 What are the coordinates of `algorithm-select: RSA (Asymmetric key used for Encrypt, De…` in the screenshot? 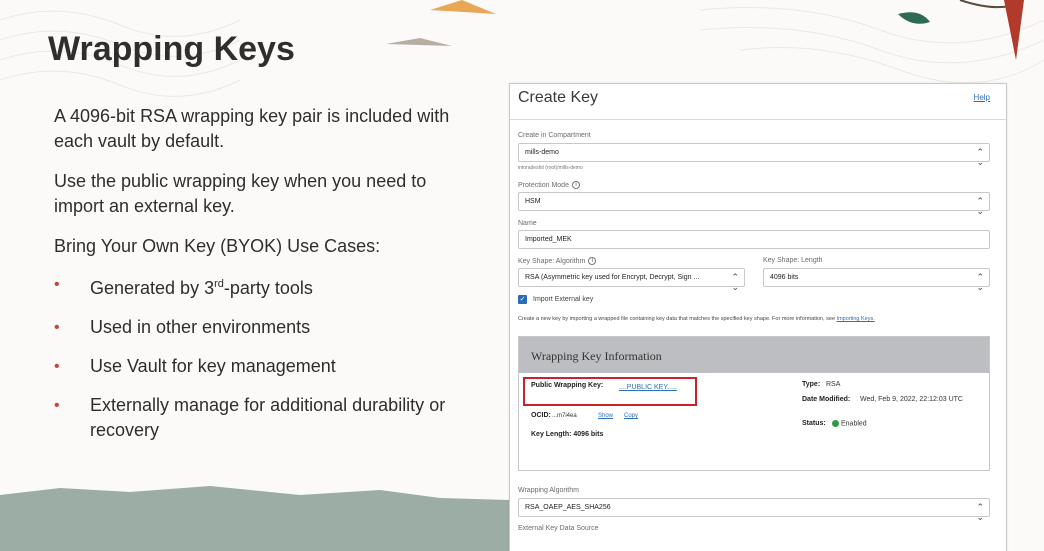 It's located at (631, 280).